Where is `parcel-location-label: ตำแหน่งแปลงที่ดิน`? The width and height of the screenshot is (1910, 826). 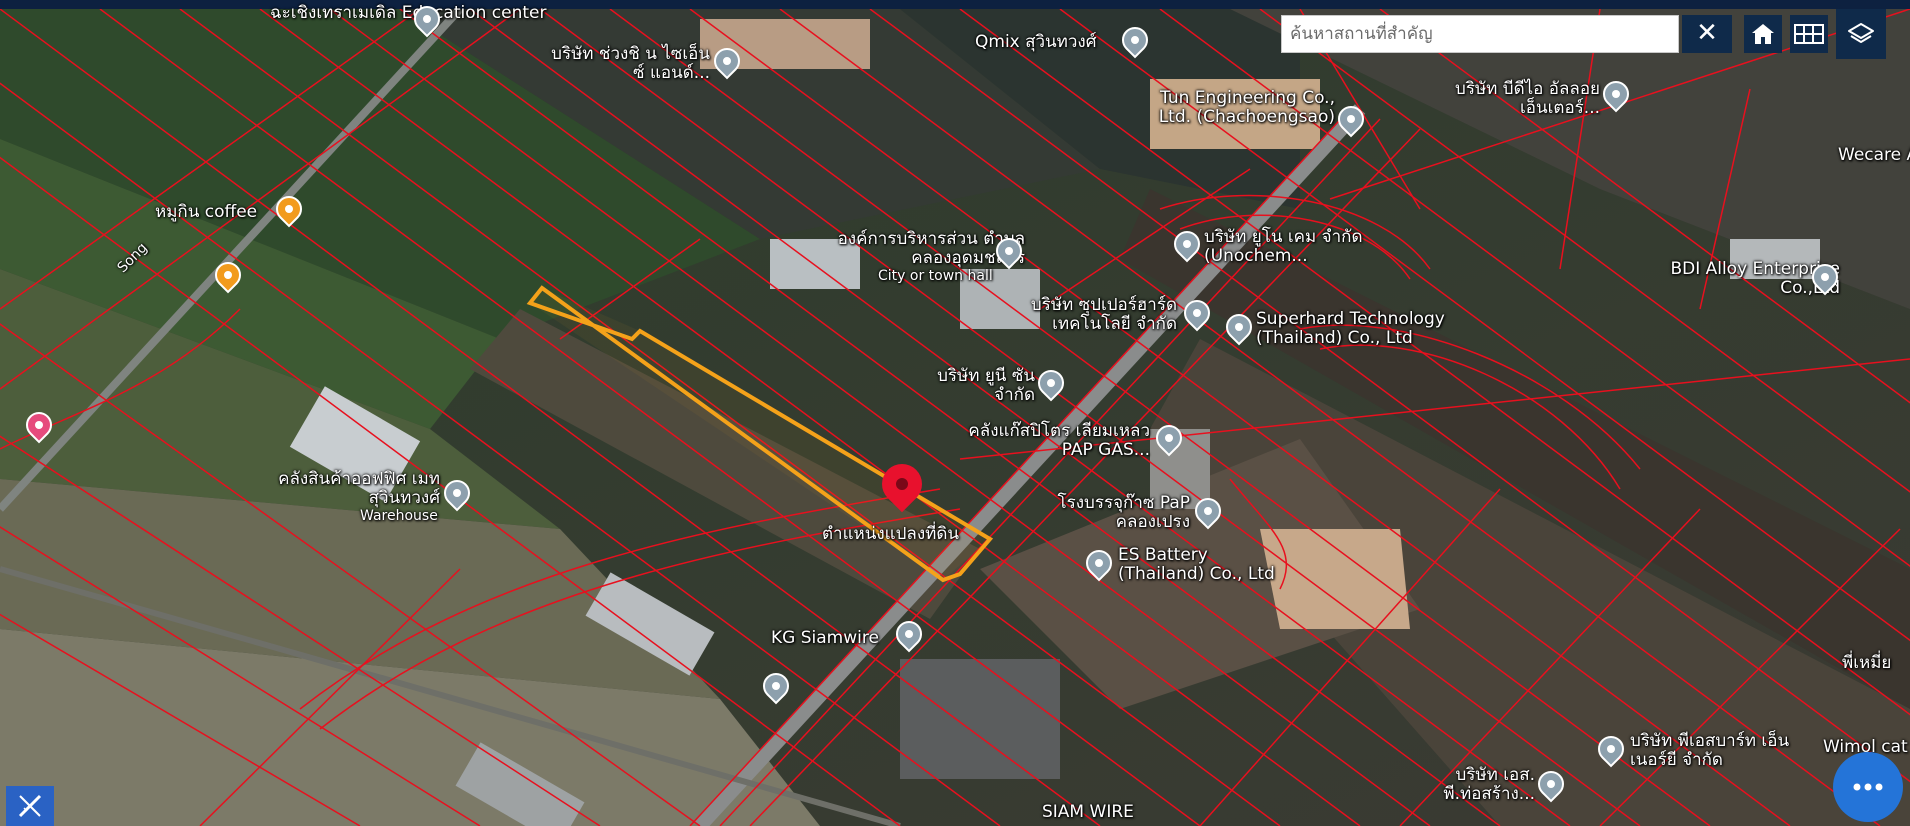
parcel-location-label: ตำแหน่งแปลงที่ดิน is located at coordinates (891, 534).